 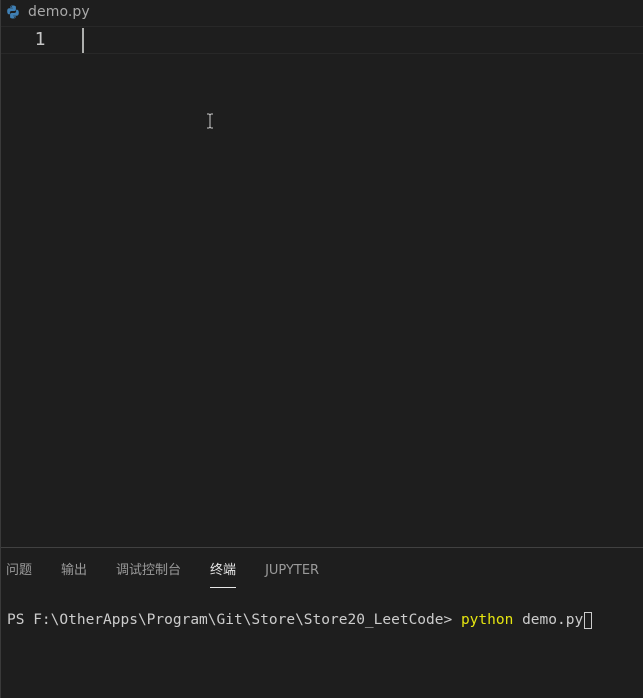 What do you see at coordinates (148, 568) in the screenshot?
I see `tab-debug-console: 调试控制台` at bounding box center [148, 568].